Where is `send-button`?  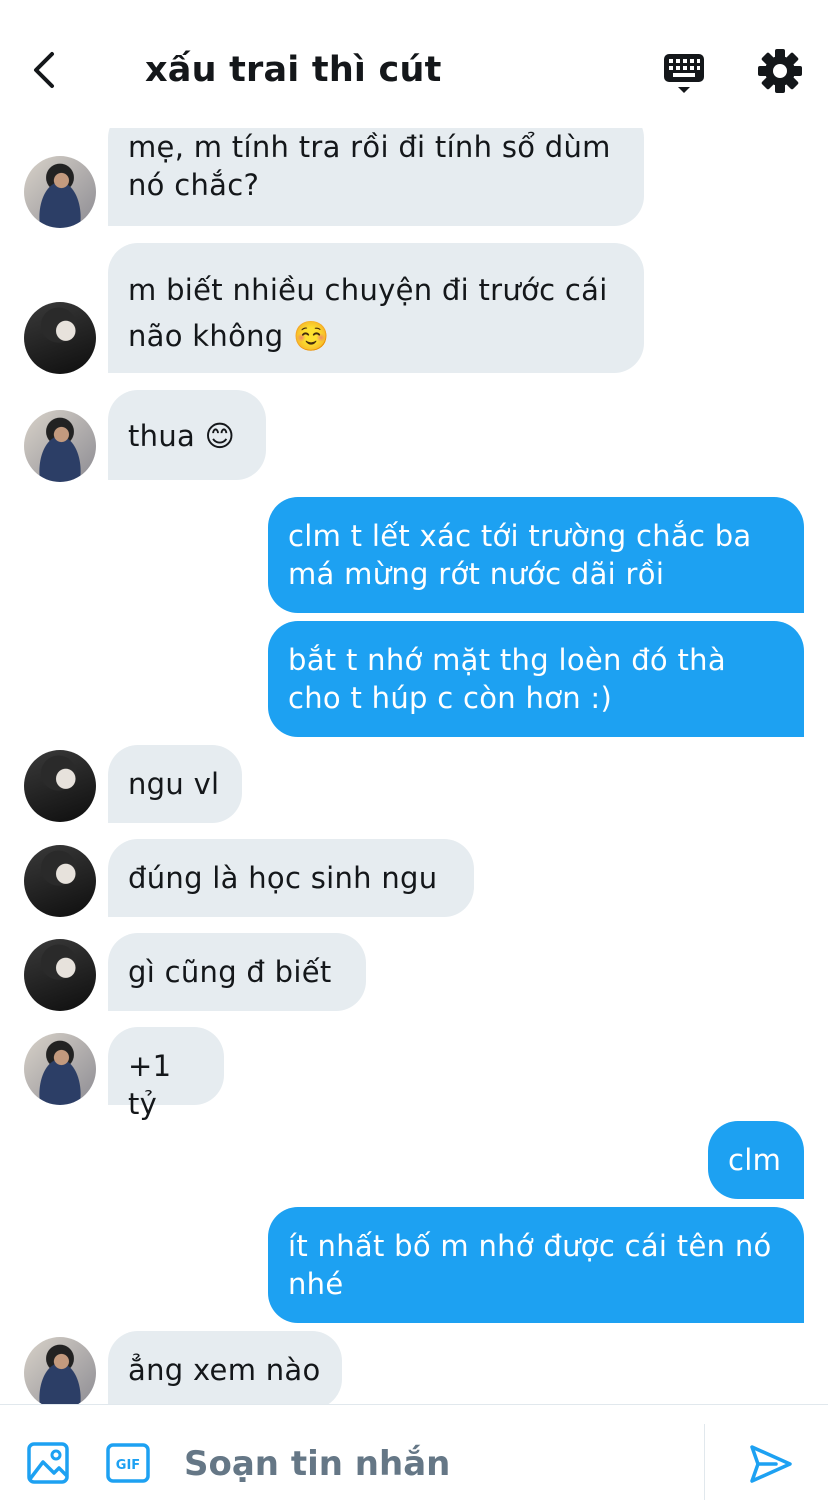 send-button is located at coordinates (771, 1464).